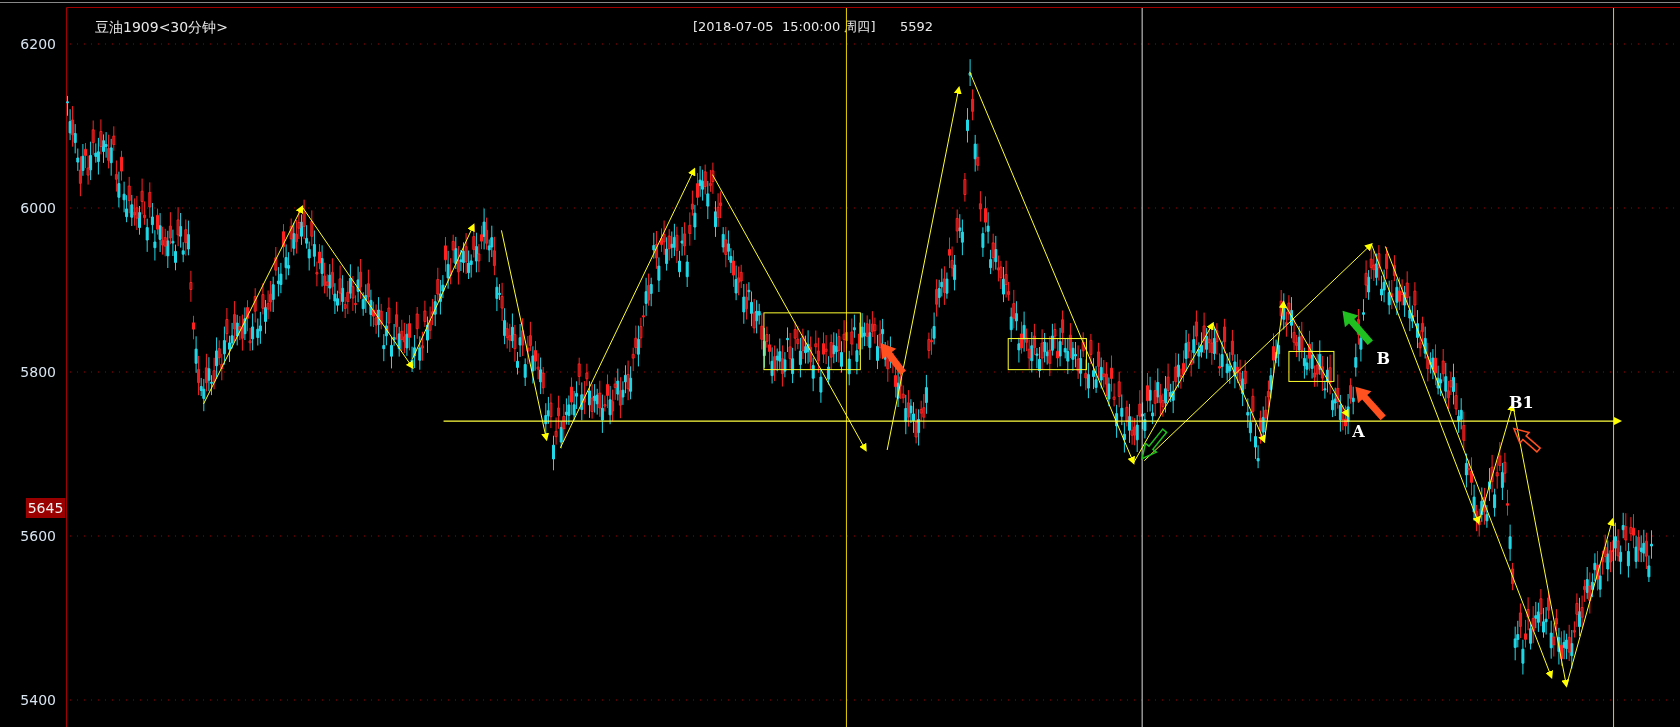 This screenshot has width=1680, height=727. Describe the element at coordinates (38, 372) in the screenshot. I see `price-tick-label: 5800` at that location.